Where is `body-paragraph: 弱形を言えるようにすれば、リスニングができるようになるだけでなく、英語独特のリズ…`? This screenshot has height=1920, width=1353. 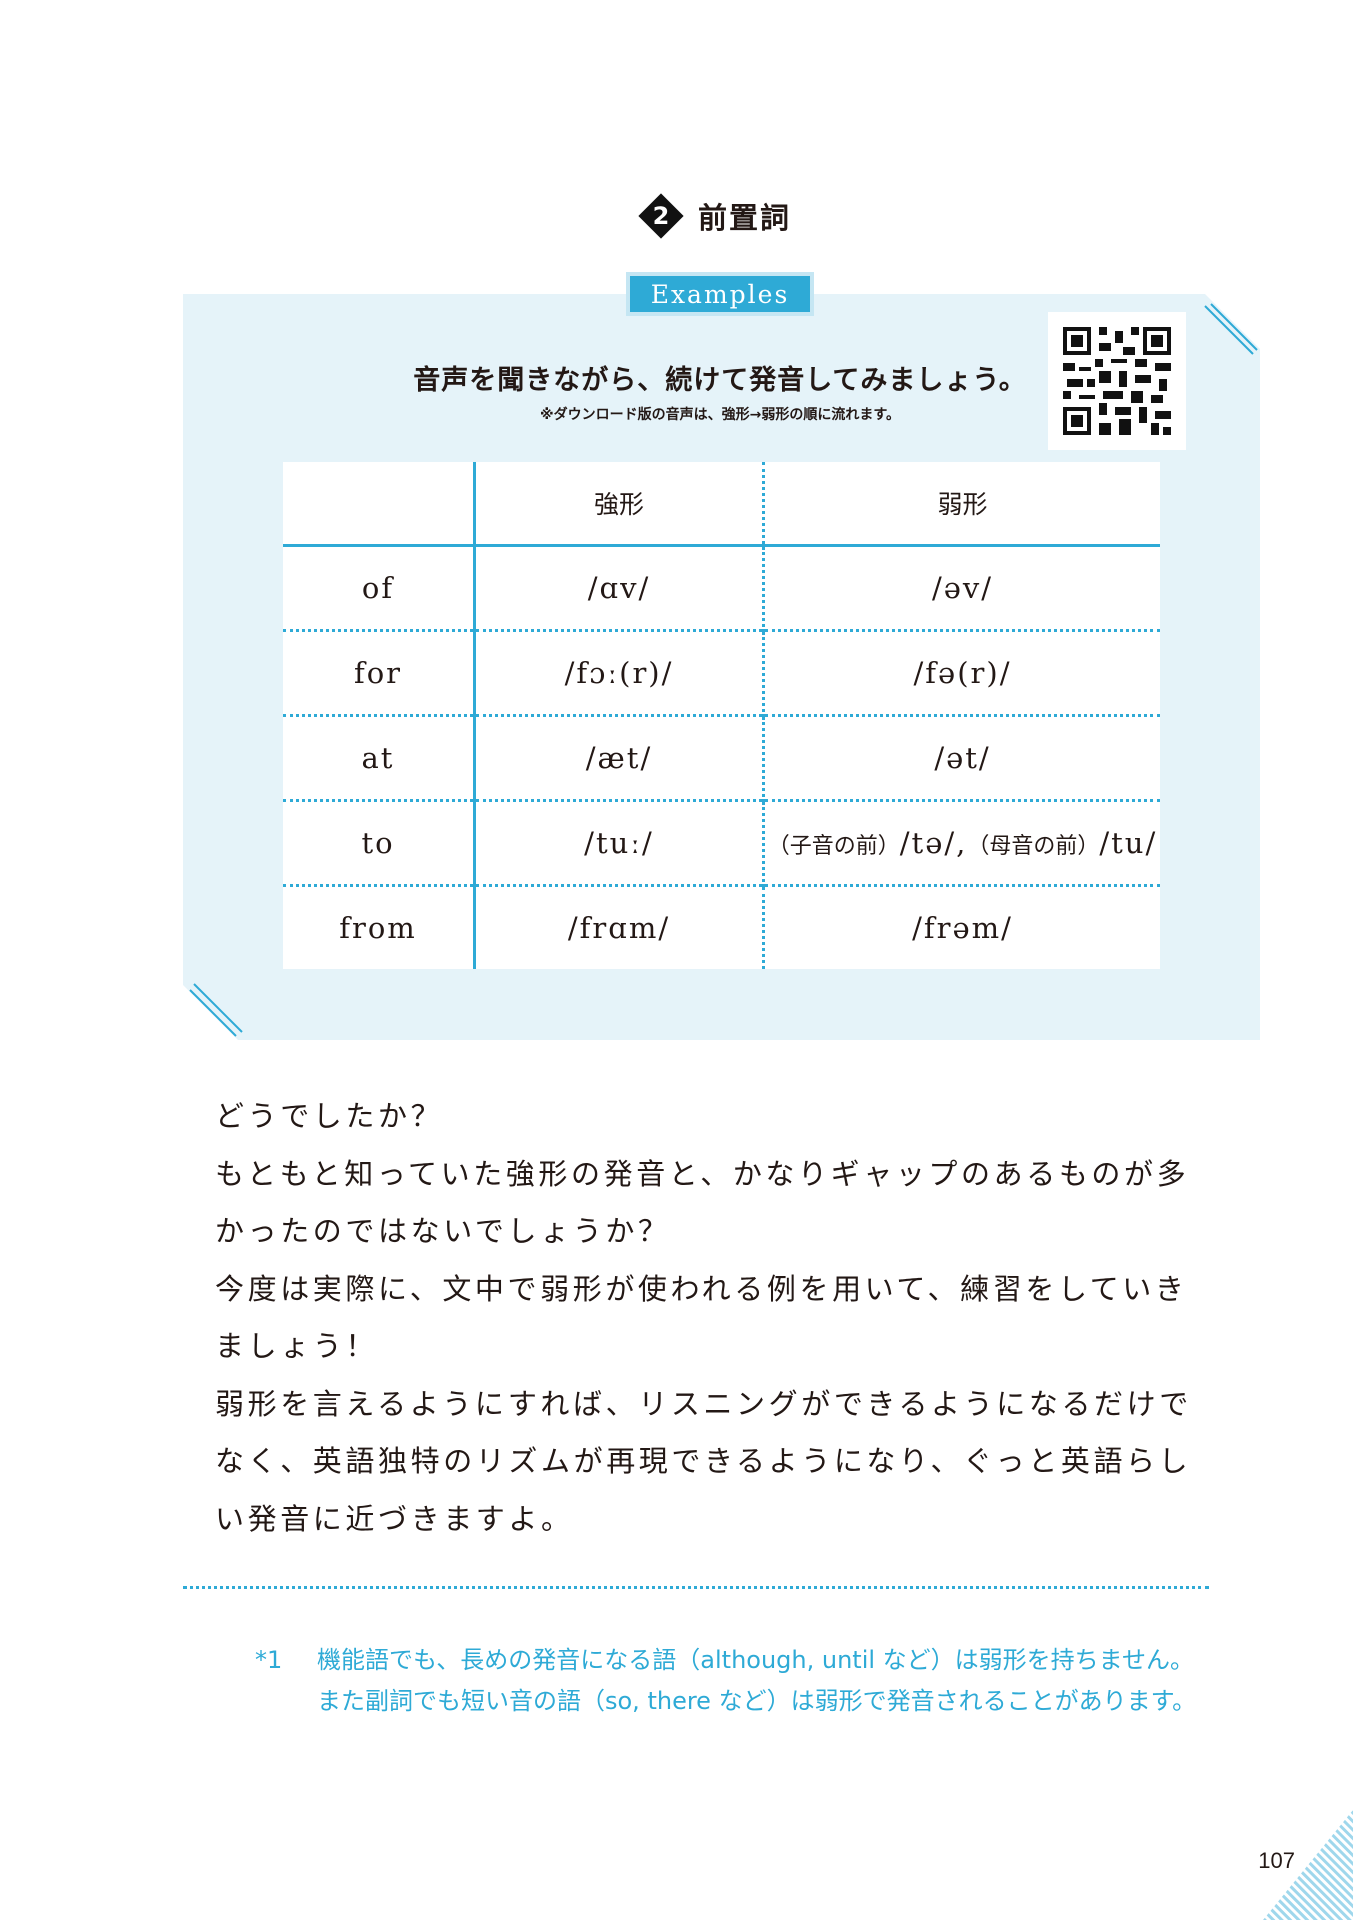
body-paragraph: 弱形を言えるようにすれば、リスニングができるようになるだけでなく、英語独特のリズ… is located at coordinates (703, 1461).